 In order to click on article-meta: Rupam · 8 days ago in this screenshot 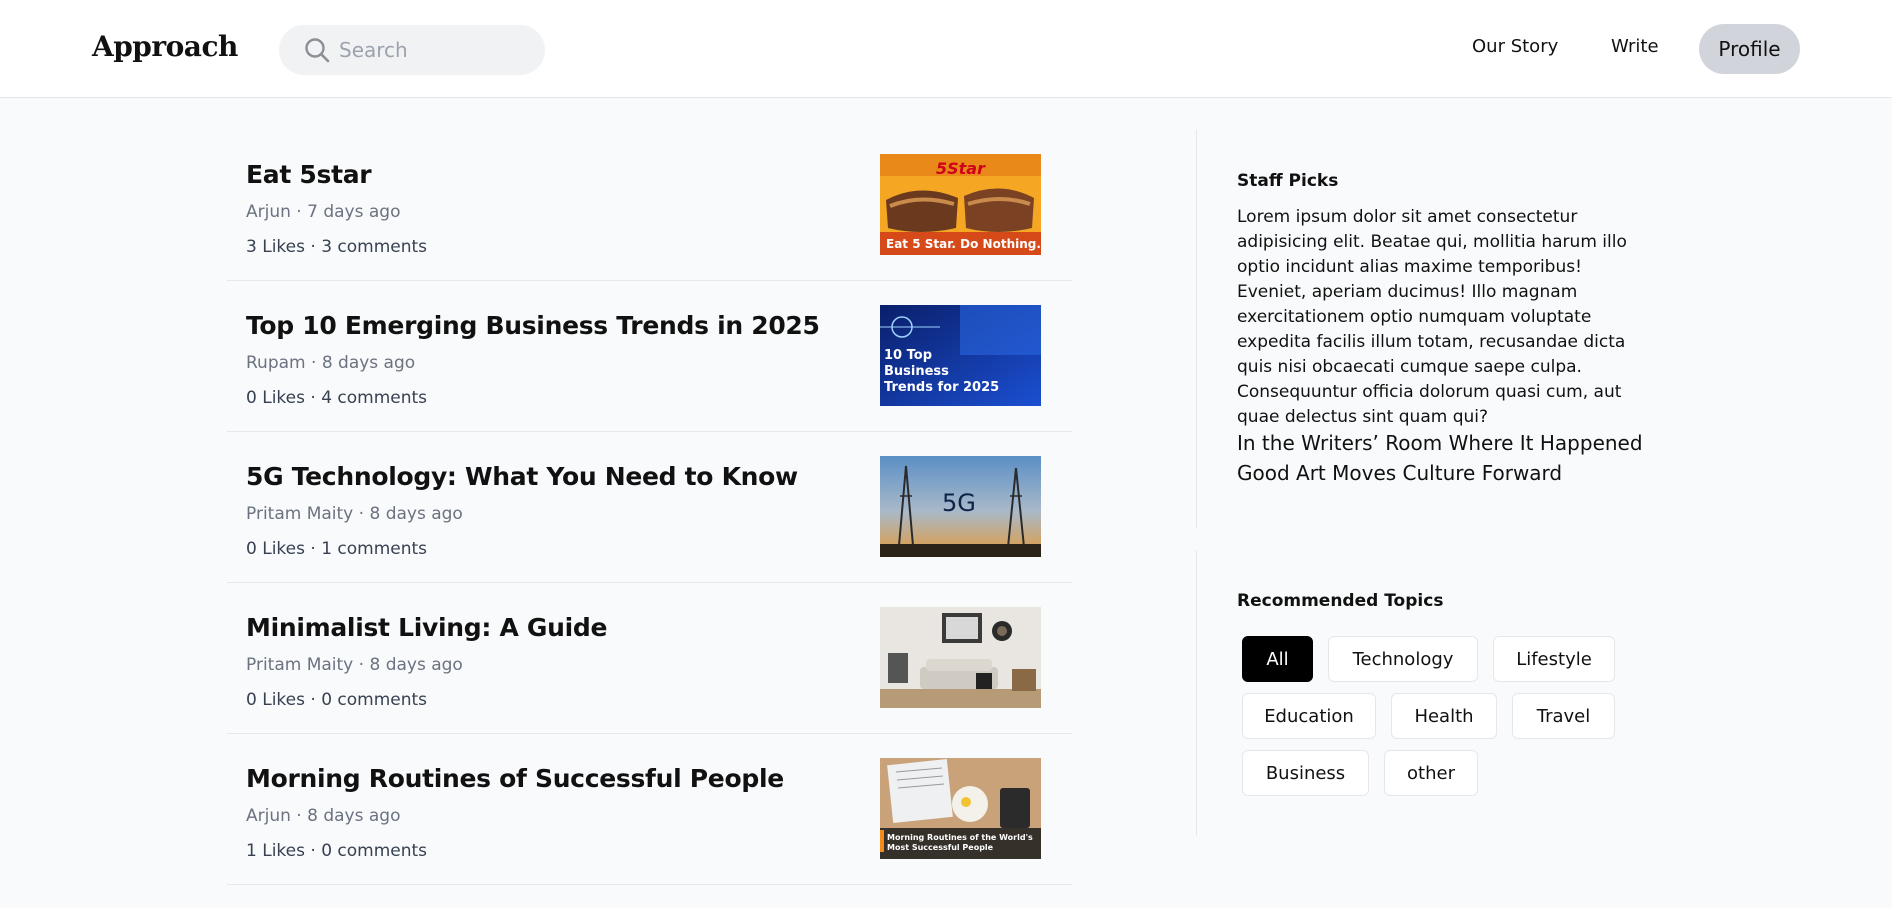, I will do `click(331, 363)`.